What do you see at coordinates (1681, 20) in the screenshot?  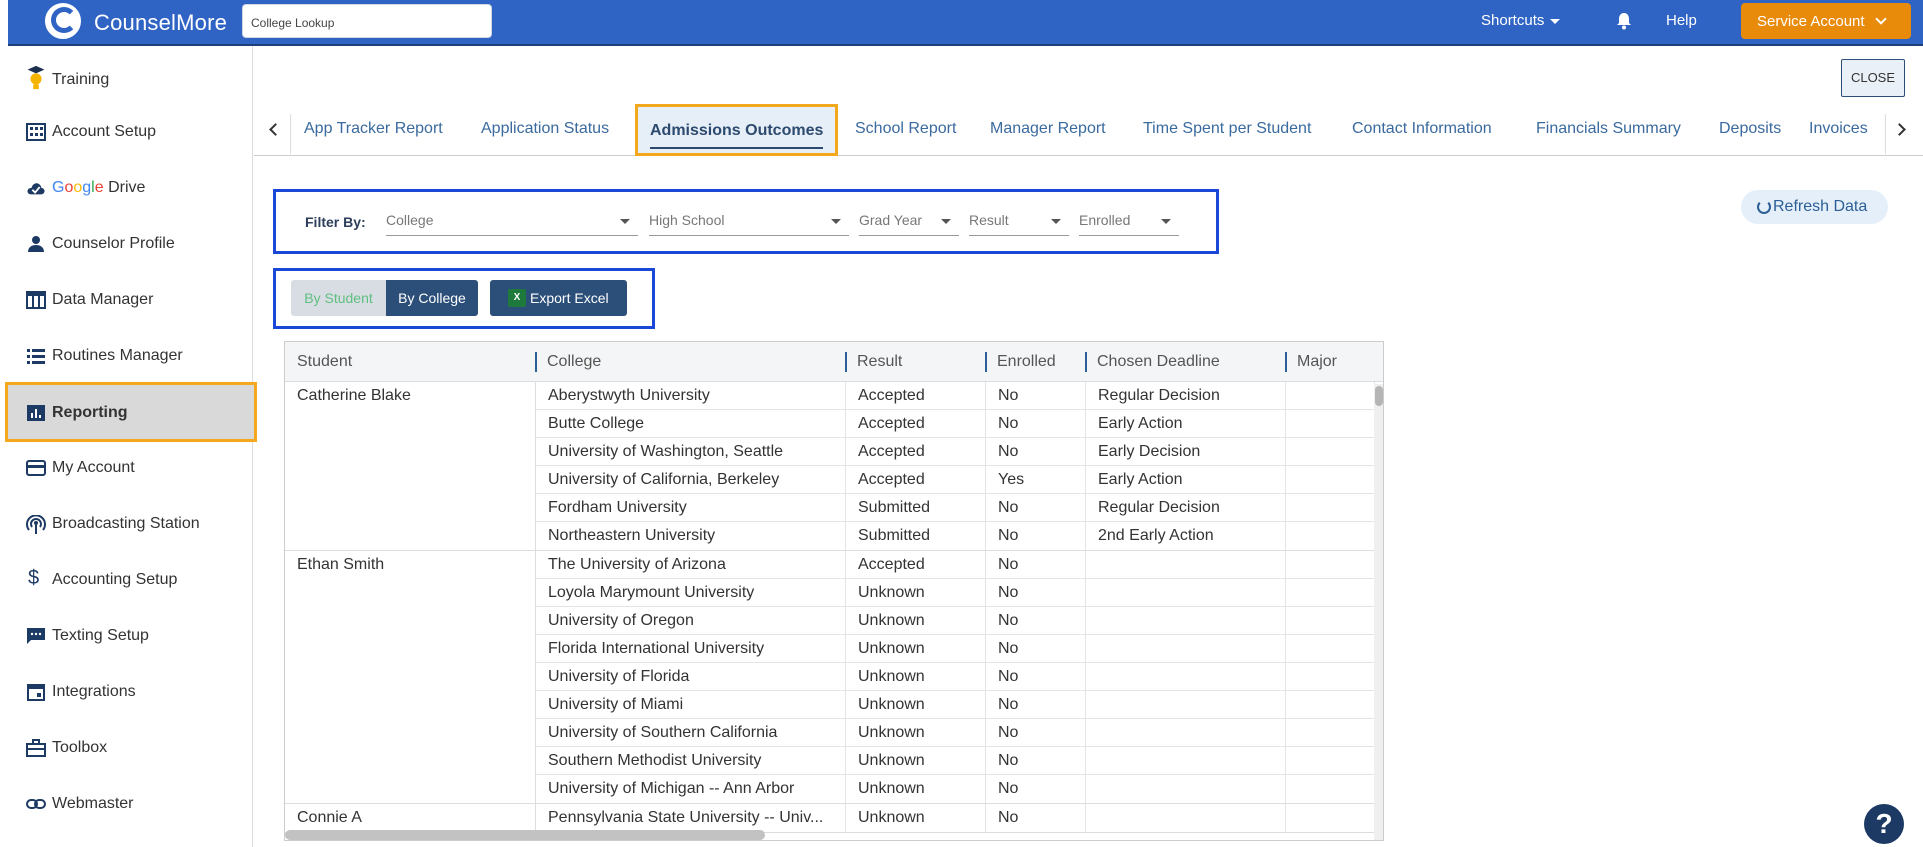 I see `help-link: Help` at bounding box center [1681, 20].